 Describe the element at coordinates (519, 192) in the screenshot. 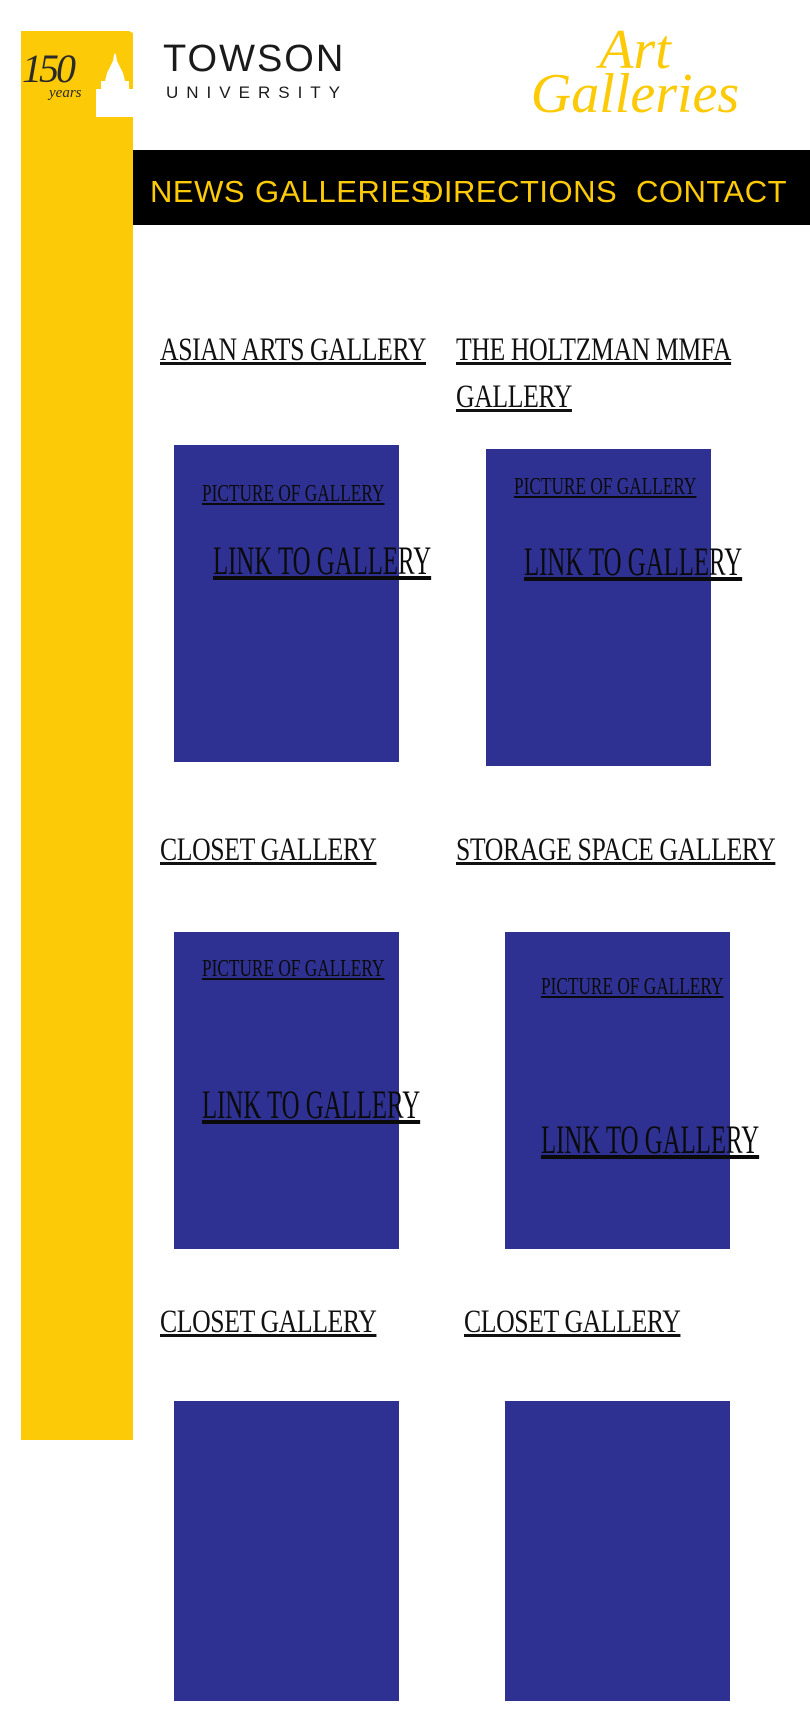

I see `nav-directions: DIRECTIONS` at that location.